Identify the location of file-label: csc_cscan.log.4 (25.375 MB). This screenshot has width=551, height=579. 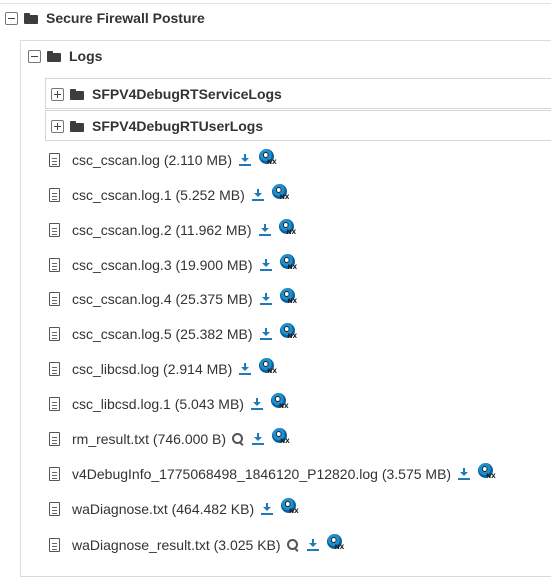
(162, 299).